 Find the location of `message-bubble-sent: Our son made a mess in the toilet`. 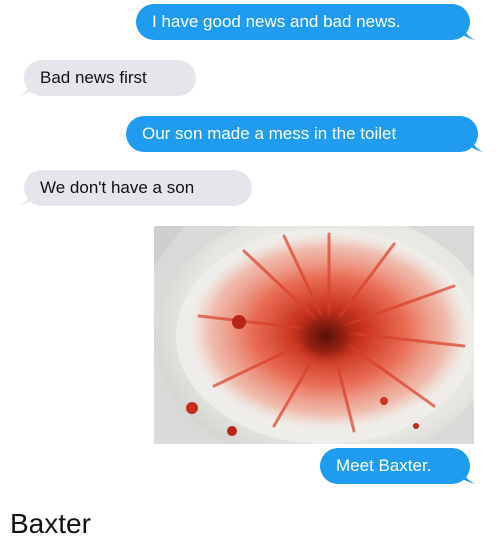

message-bubble-sent: Our son made a mess in the toilet is located at coordinates (305, 134).